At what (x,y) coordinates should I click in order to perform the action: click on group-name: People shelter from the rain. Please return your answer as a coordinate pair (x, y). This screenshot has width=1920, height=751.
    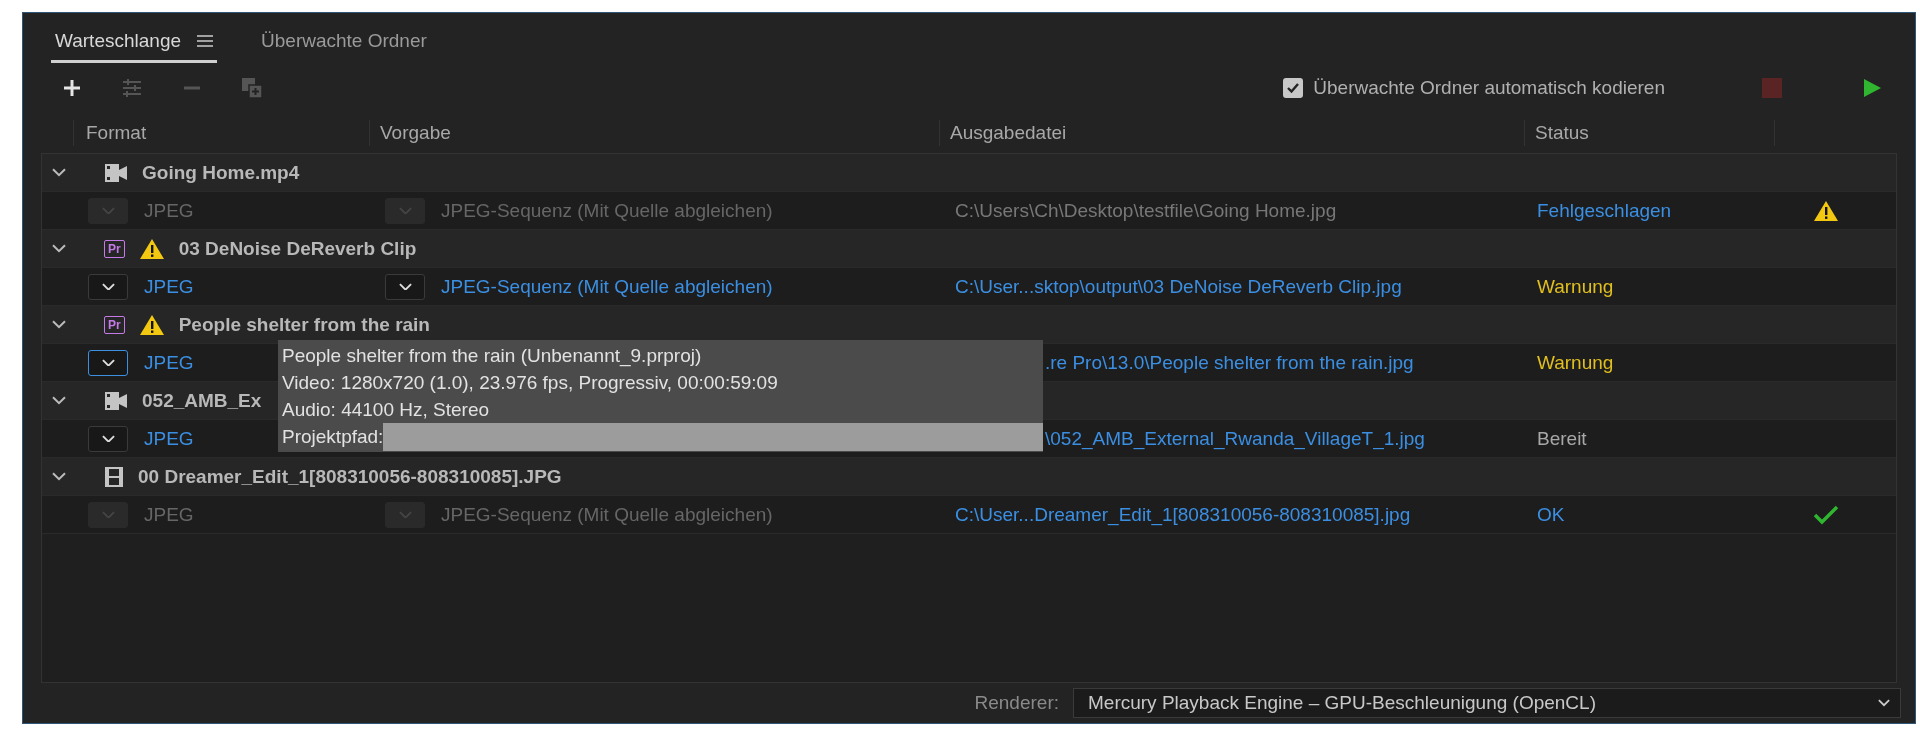
    Looking at the image, I should click on (304, 324).